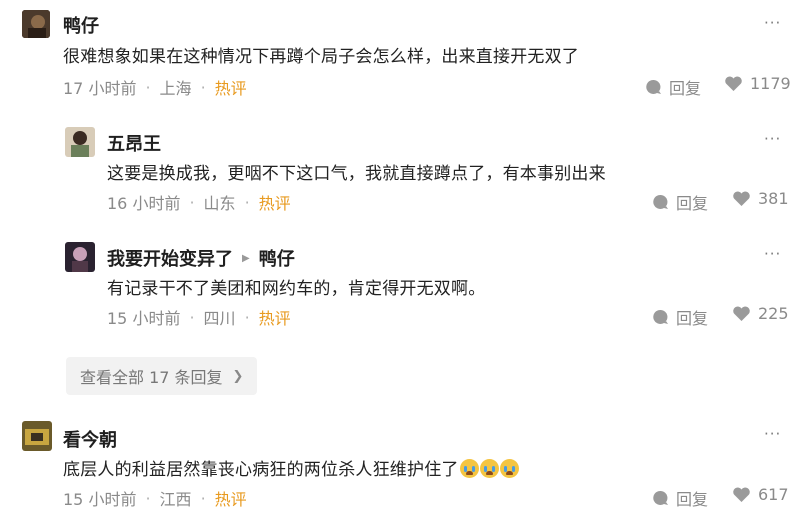 This screenshot has height=510, width=812. Describe the element at coordinates (321, 57) in the screenshot. I see `comment-text: 很难想象如果在这种情况下再蹲个局子会怎么样，出来直接开无双了` at that location.